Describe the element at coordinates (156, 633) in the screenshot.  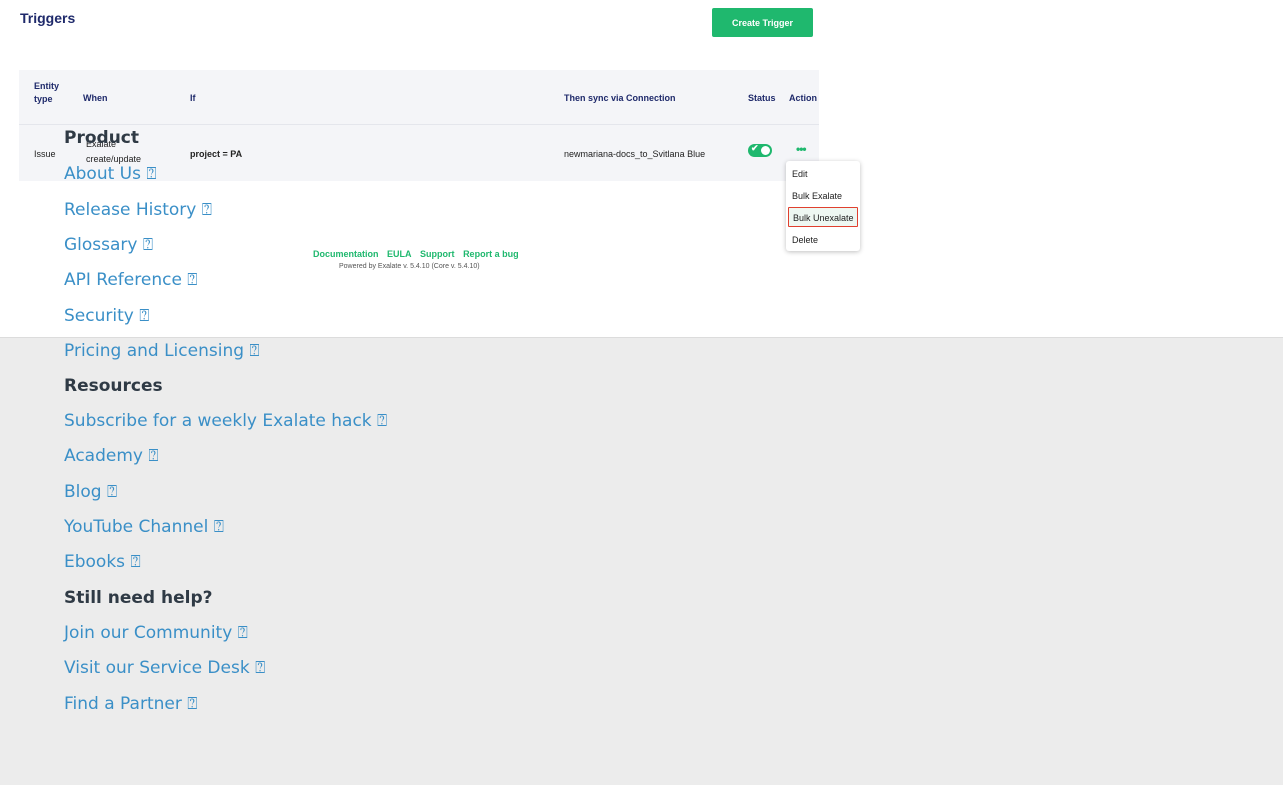
I see `link-community: Join our Community ⍰` at that location.